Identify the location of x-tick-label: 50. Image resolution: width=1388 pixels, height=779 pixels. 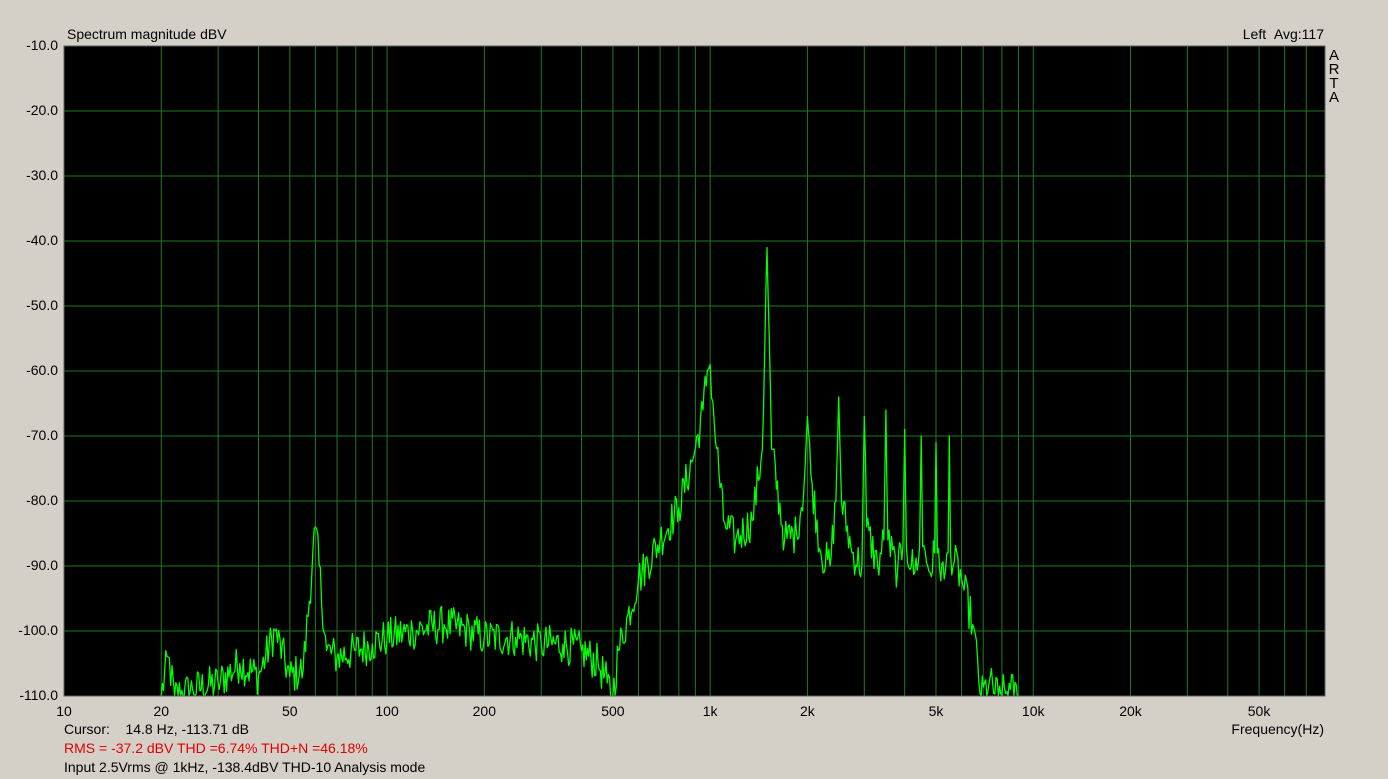
(290, 711).